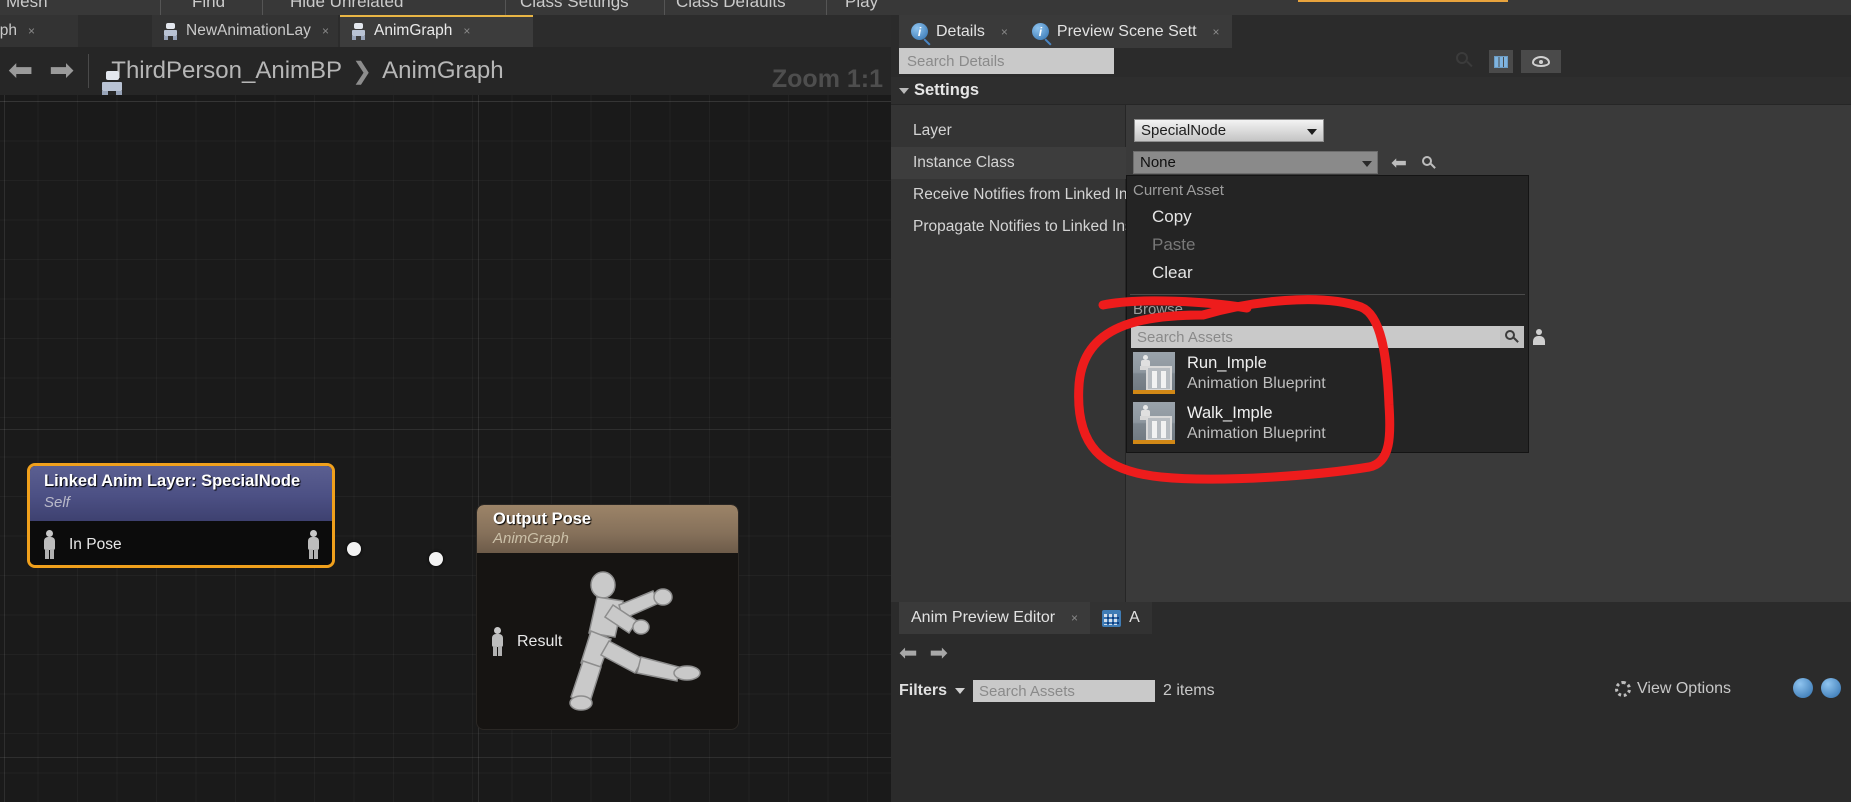  I want to click on asset-name: Run_Imple, so click(1227, 362).